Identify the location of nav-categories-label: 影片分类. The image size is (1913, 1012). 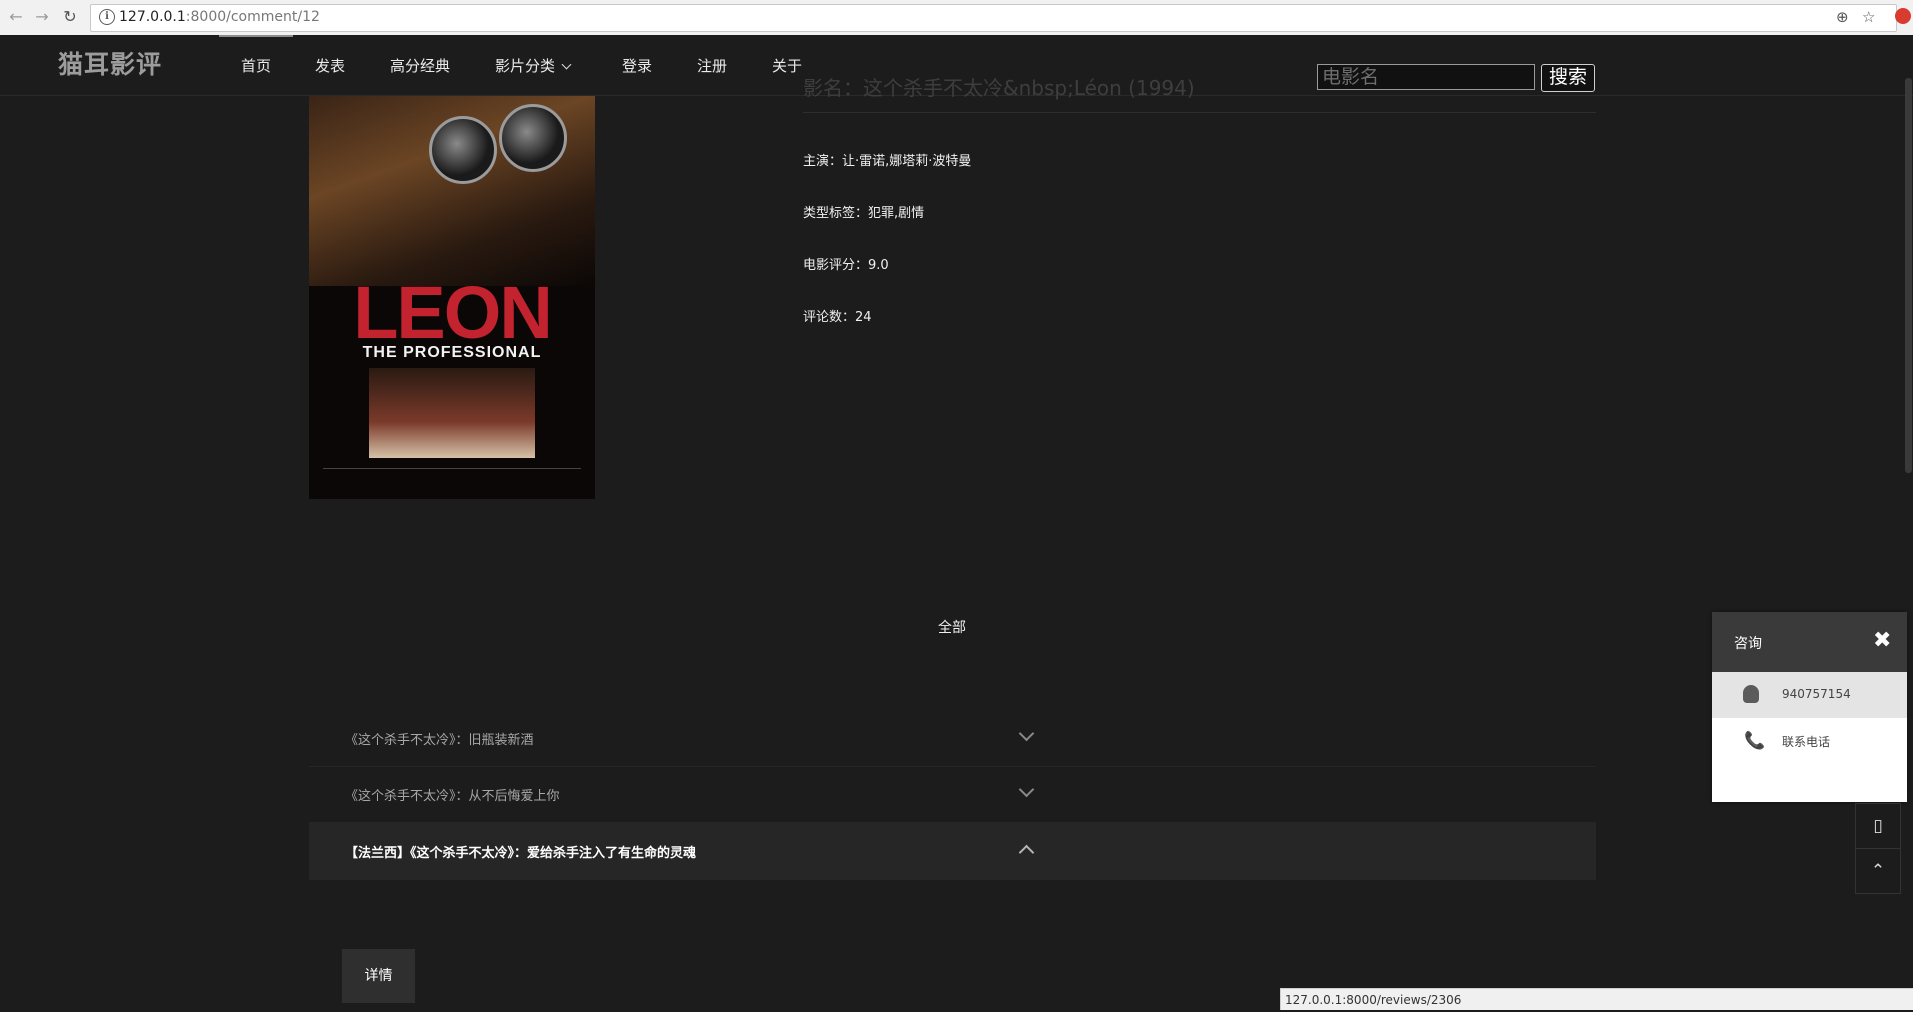
(525, 66).